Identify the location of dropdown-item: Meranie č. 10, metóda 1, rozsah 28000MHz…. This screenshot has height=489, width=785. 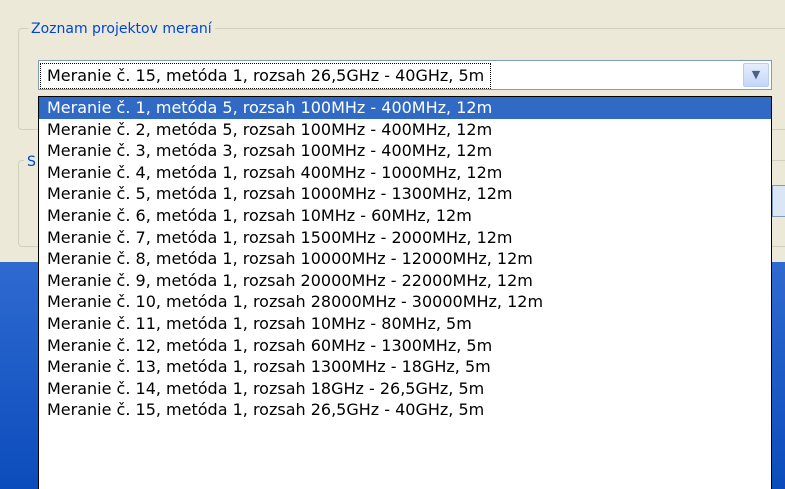
(405, 302).